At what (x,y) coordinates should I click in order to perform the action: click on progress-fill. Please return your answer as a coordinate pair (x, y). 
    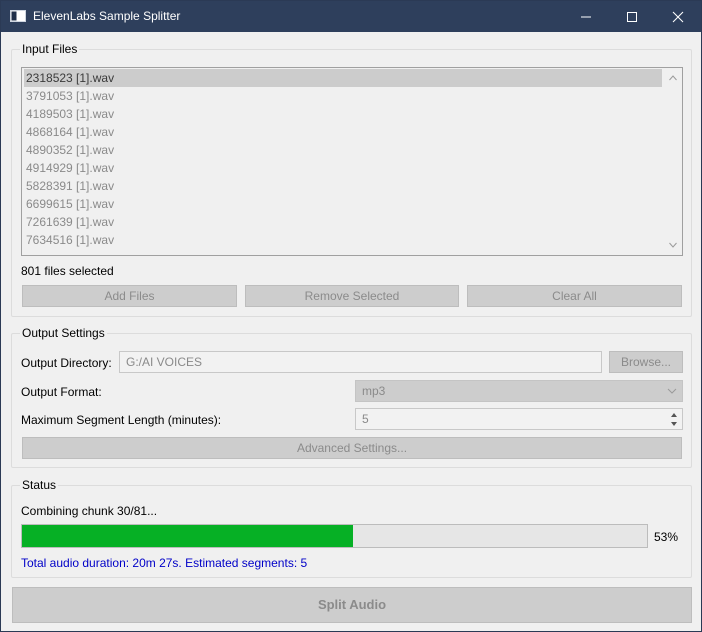
    Looking at the image, I should click on (188, 536).